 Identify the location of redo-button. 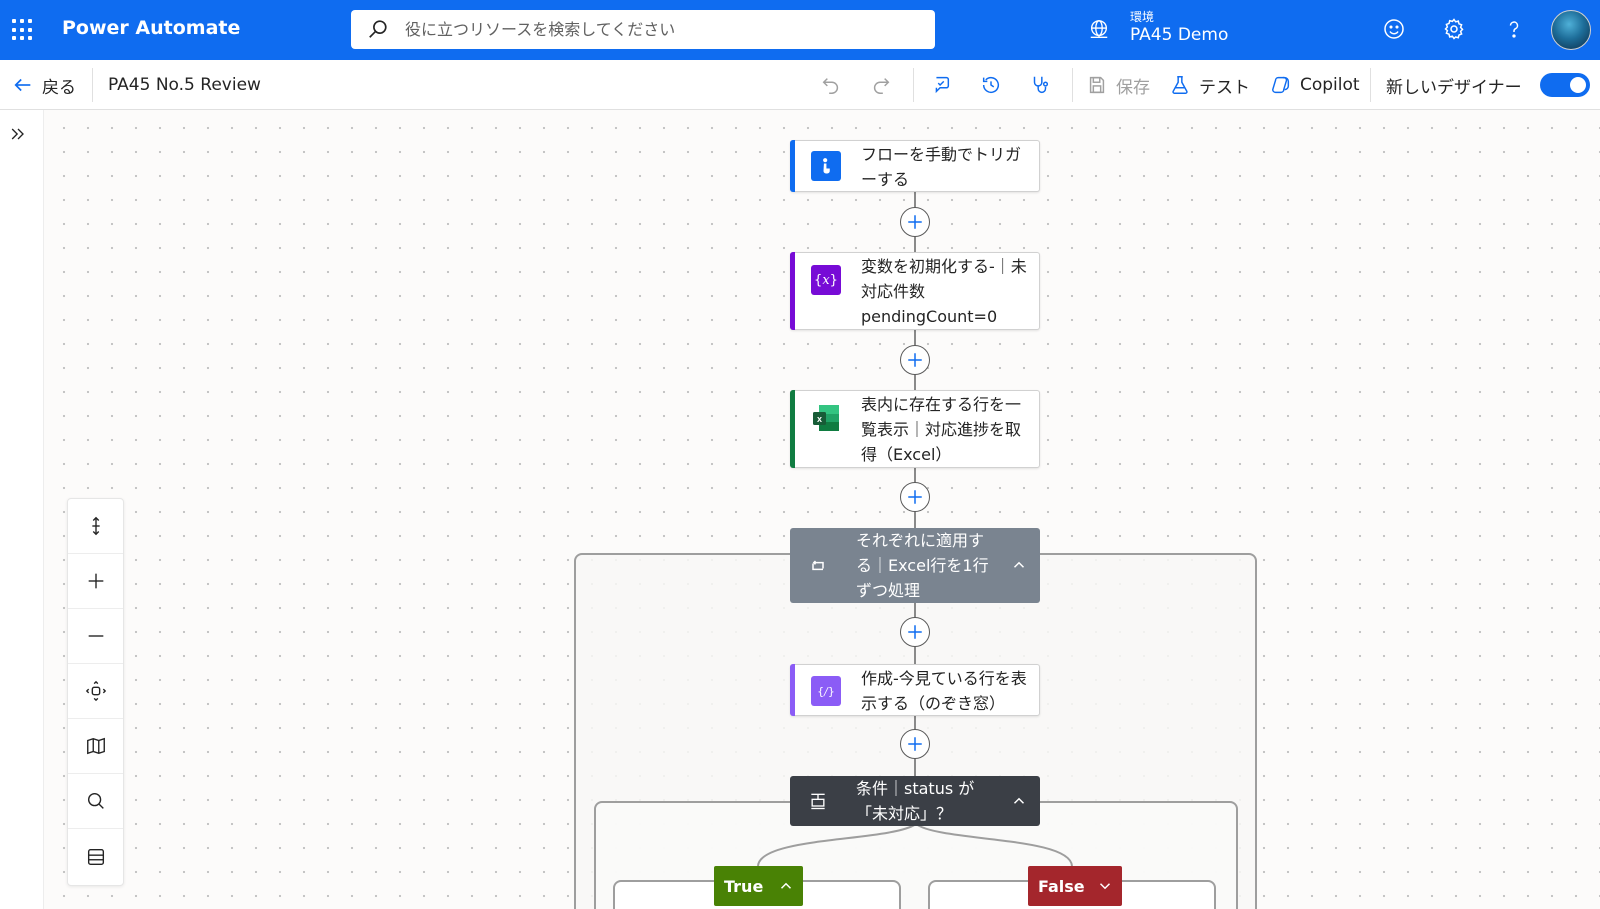
(885, 85).